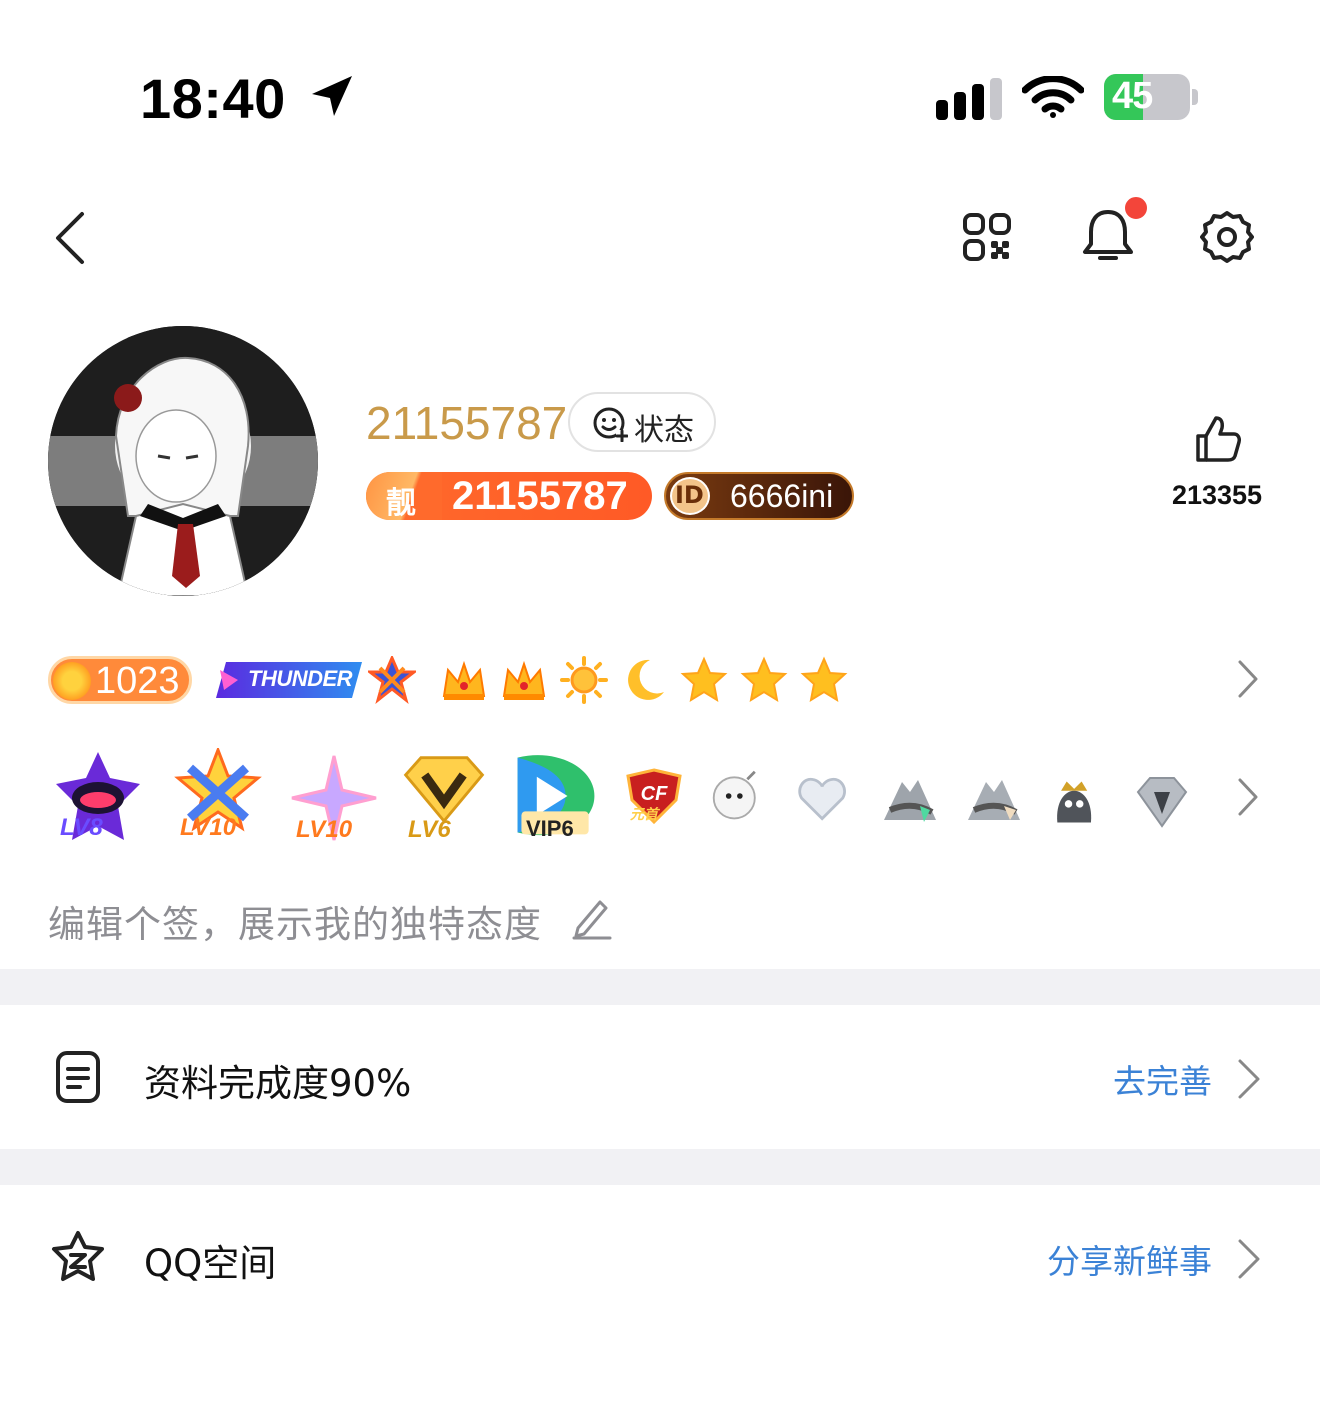 The width and height of the screenshot is (1320, 1420). Describe the element at coordinates (664, 430) in the screenshot. I see `status-label: 状态` at that location.